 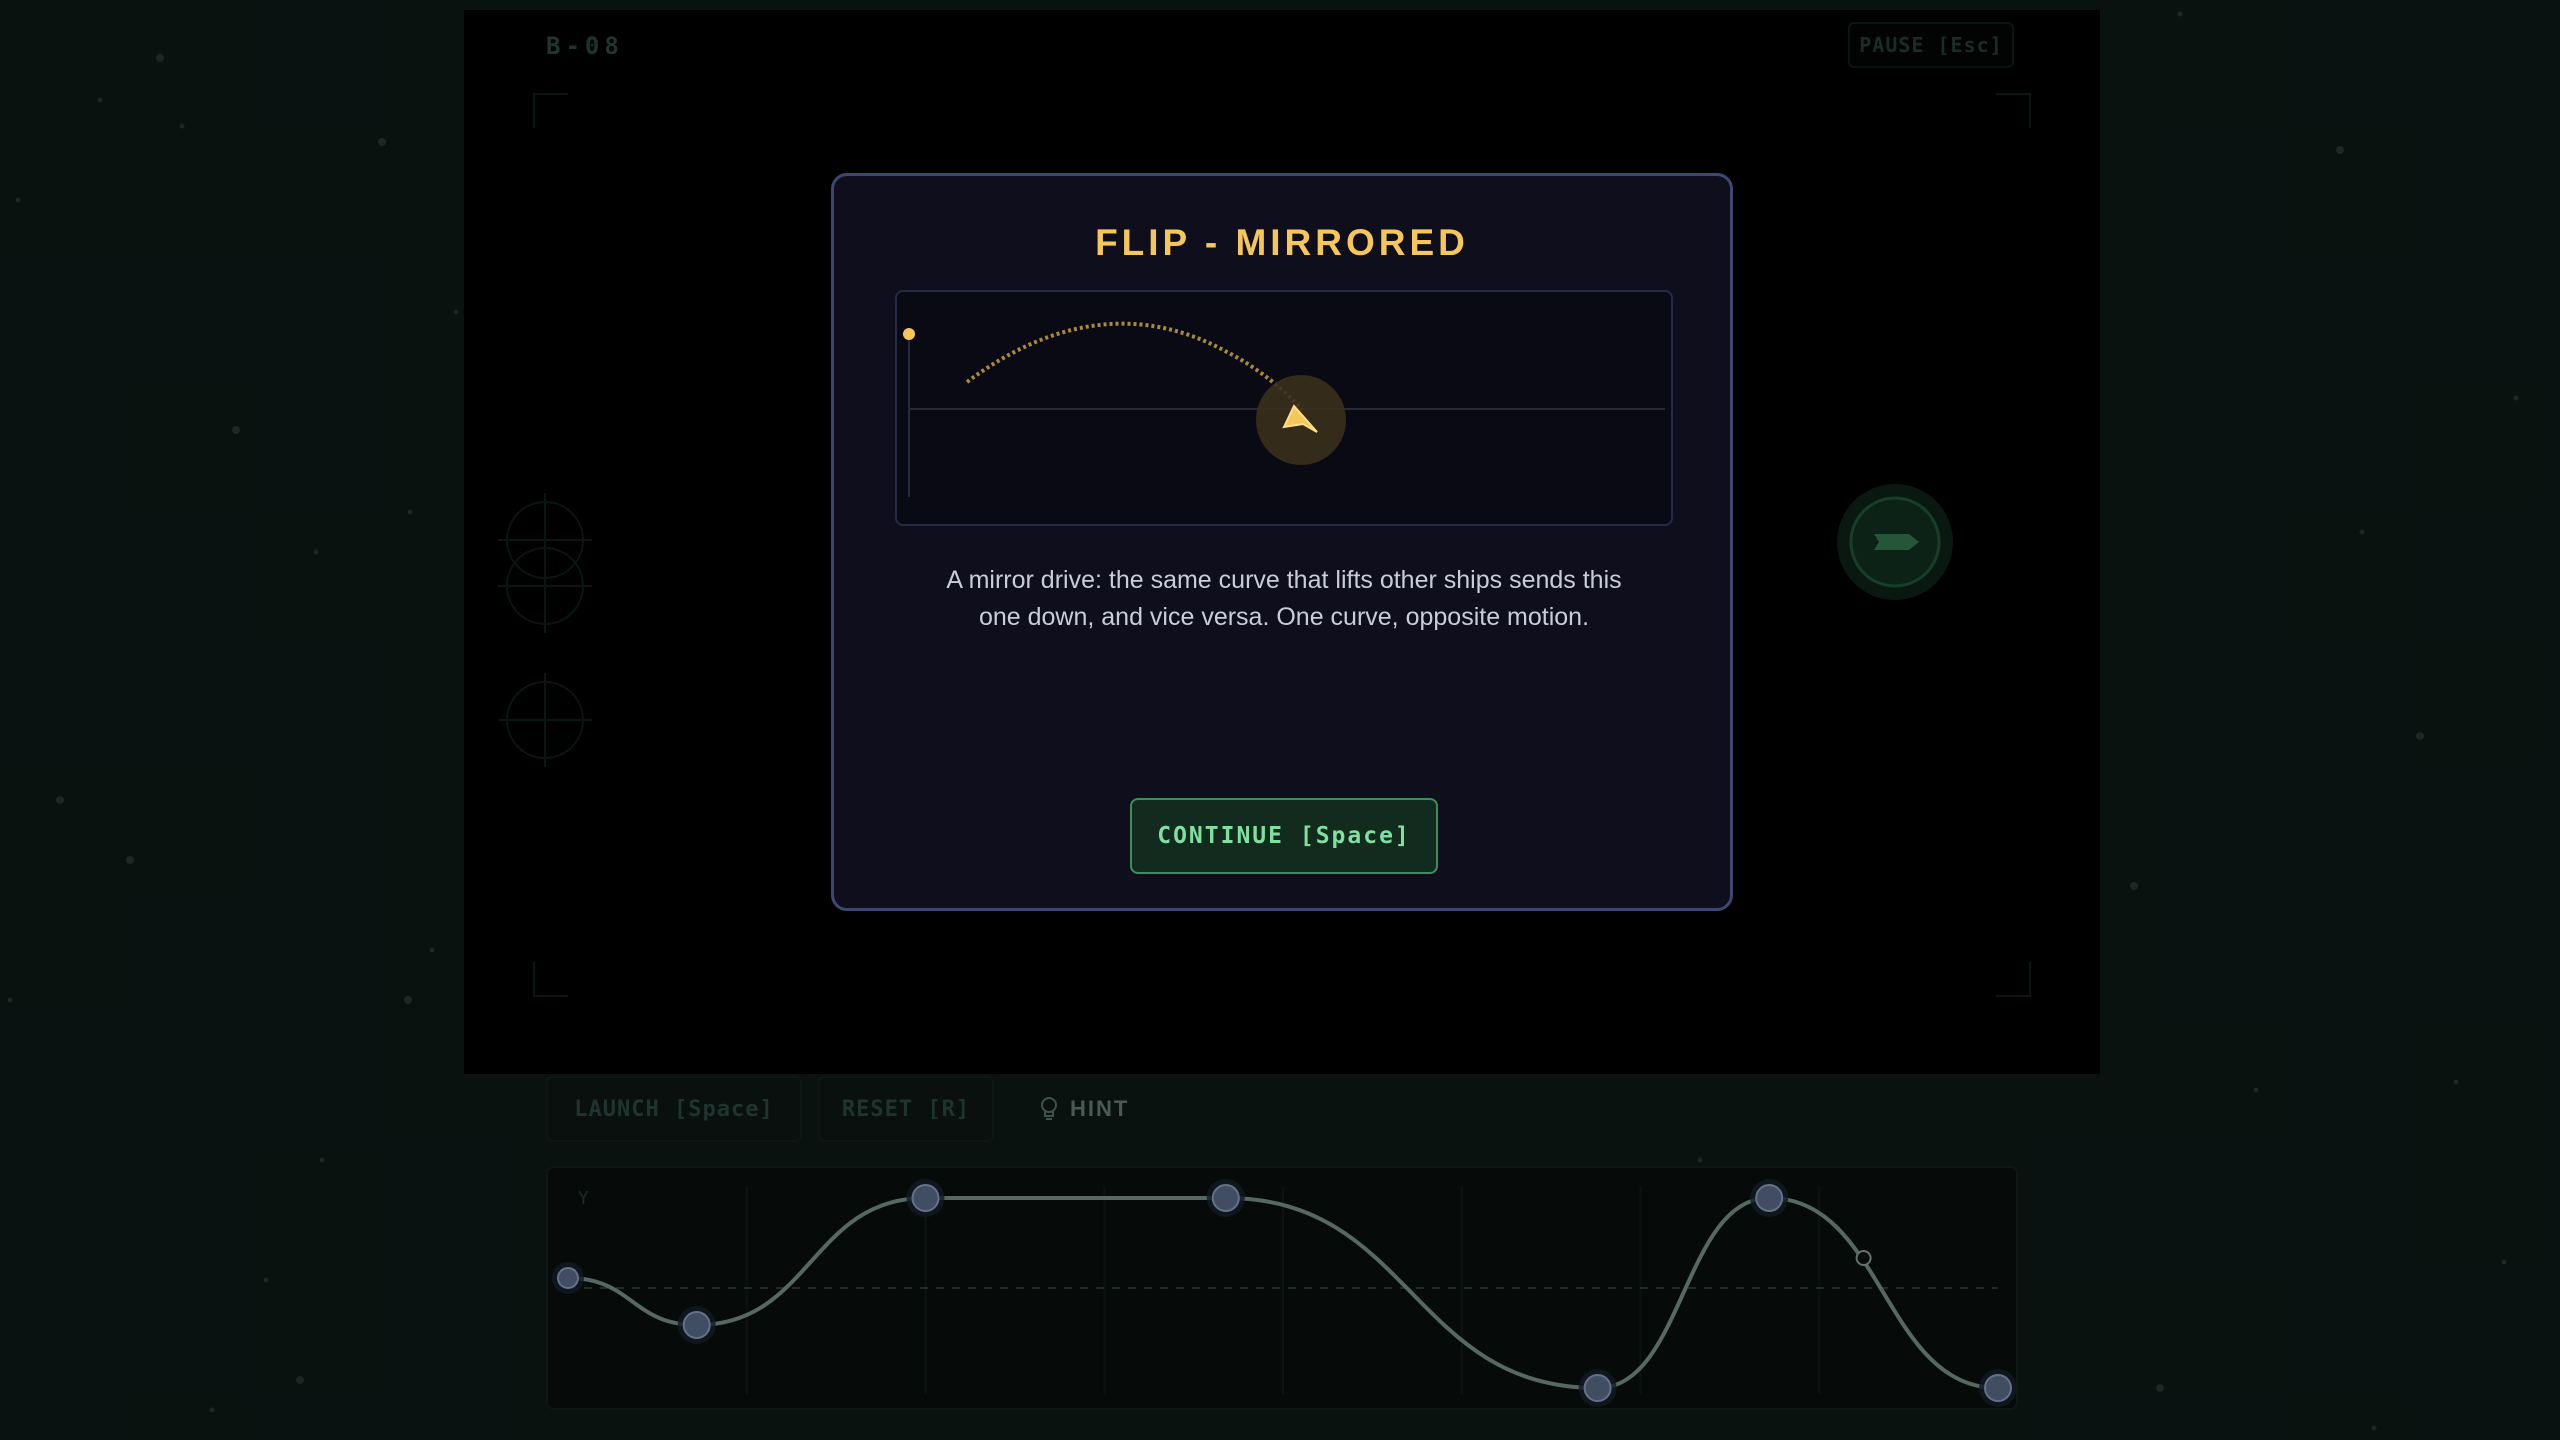 I want to click on preview-animation, so click(x=1284, y=409).